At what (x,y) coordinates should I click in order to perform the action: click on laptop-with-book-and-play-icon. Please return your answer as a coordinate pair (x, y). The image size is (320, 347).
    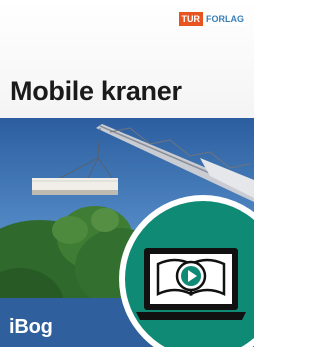
    Looking at the image, I should click on (191, 284).